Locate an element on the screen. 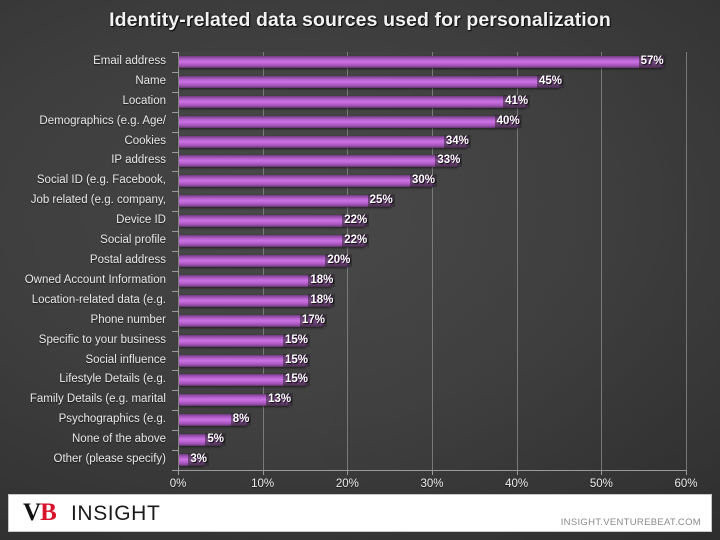 The height and width of the screenshot is (540, 720). category-label: Email address is located at coordinates (129, 60).